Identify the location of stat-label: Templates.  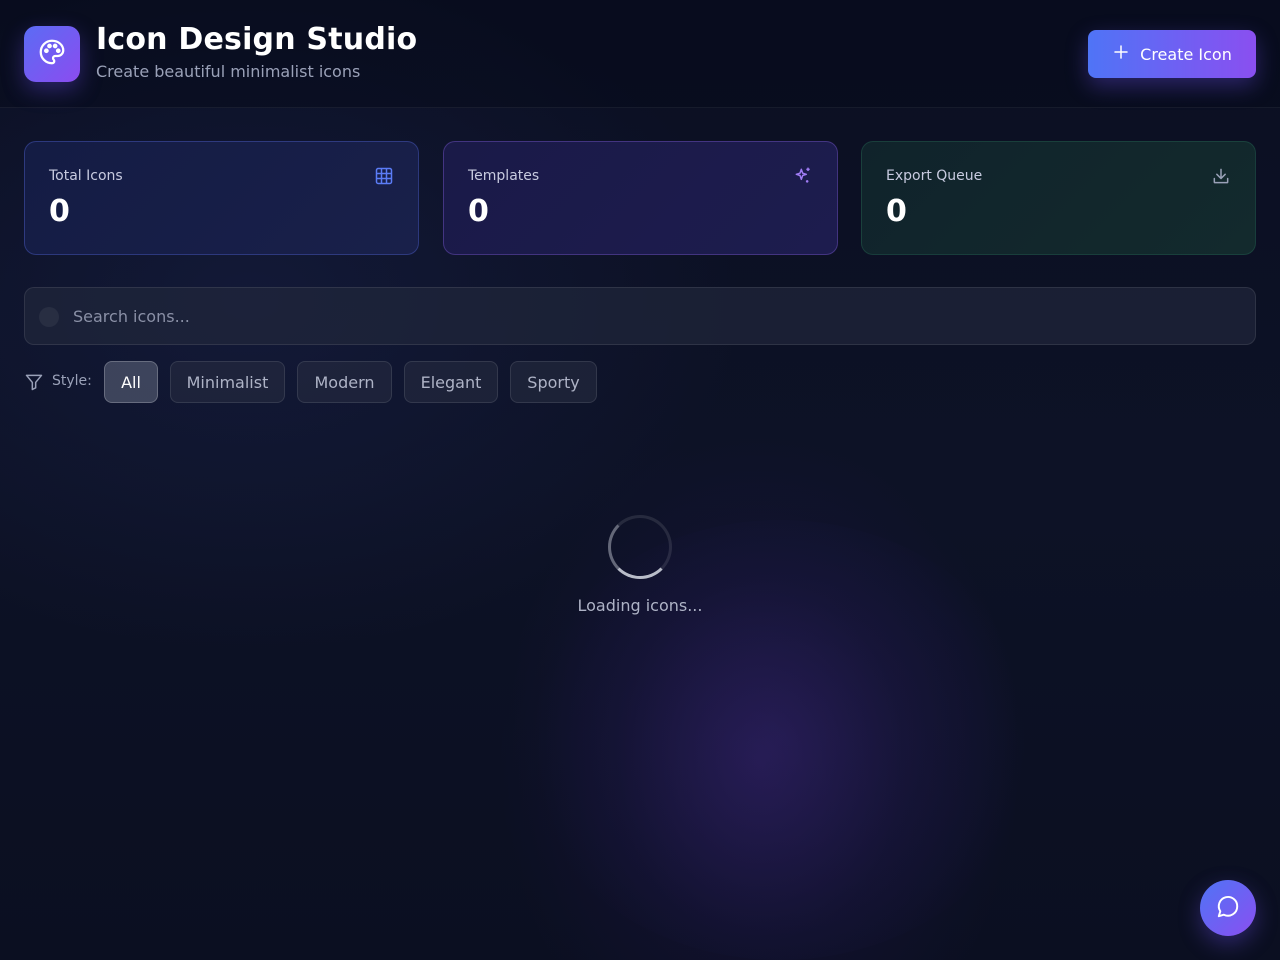
(504, 176).